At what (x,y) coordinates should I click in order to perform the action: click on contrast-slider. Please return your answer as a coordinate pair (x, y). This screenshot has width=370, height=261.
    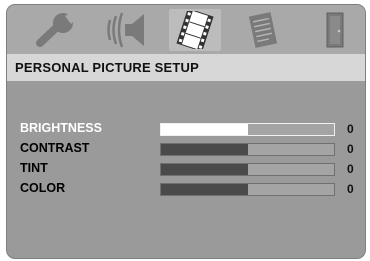
    Looking at the image, I should click on (247, 149).